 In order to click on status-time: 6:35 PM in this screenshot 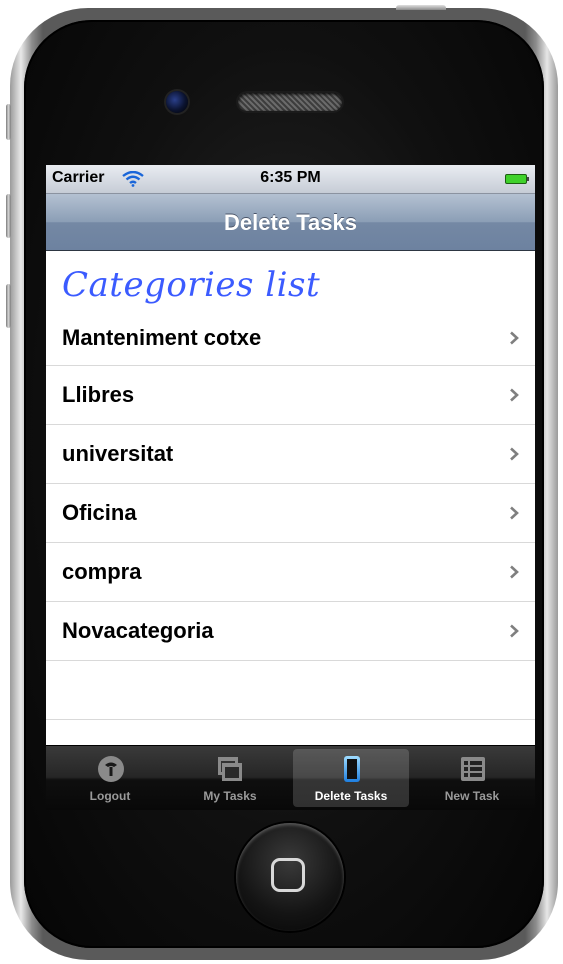, I will do `click(290, 177)`.